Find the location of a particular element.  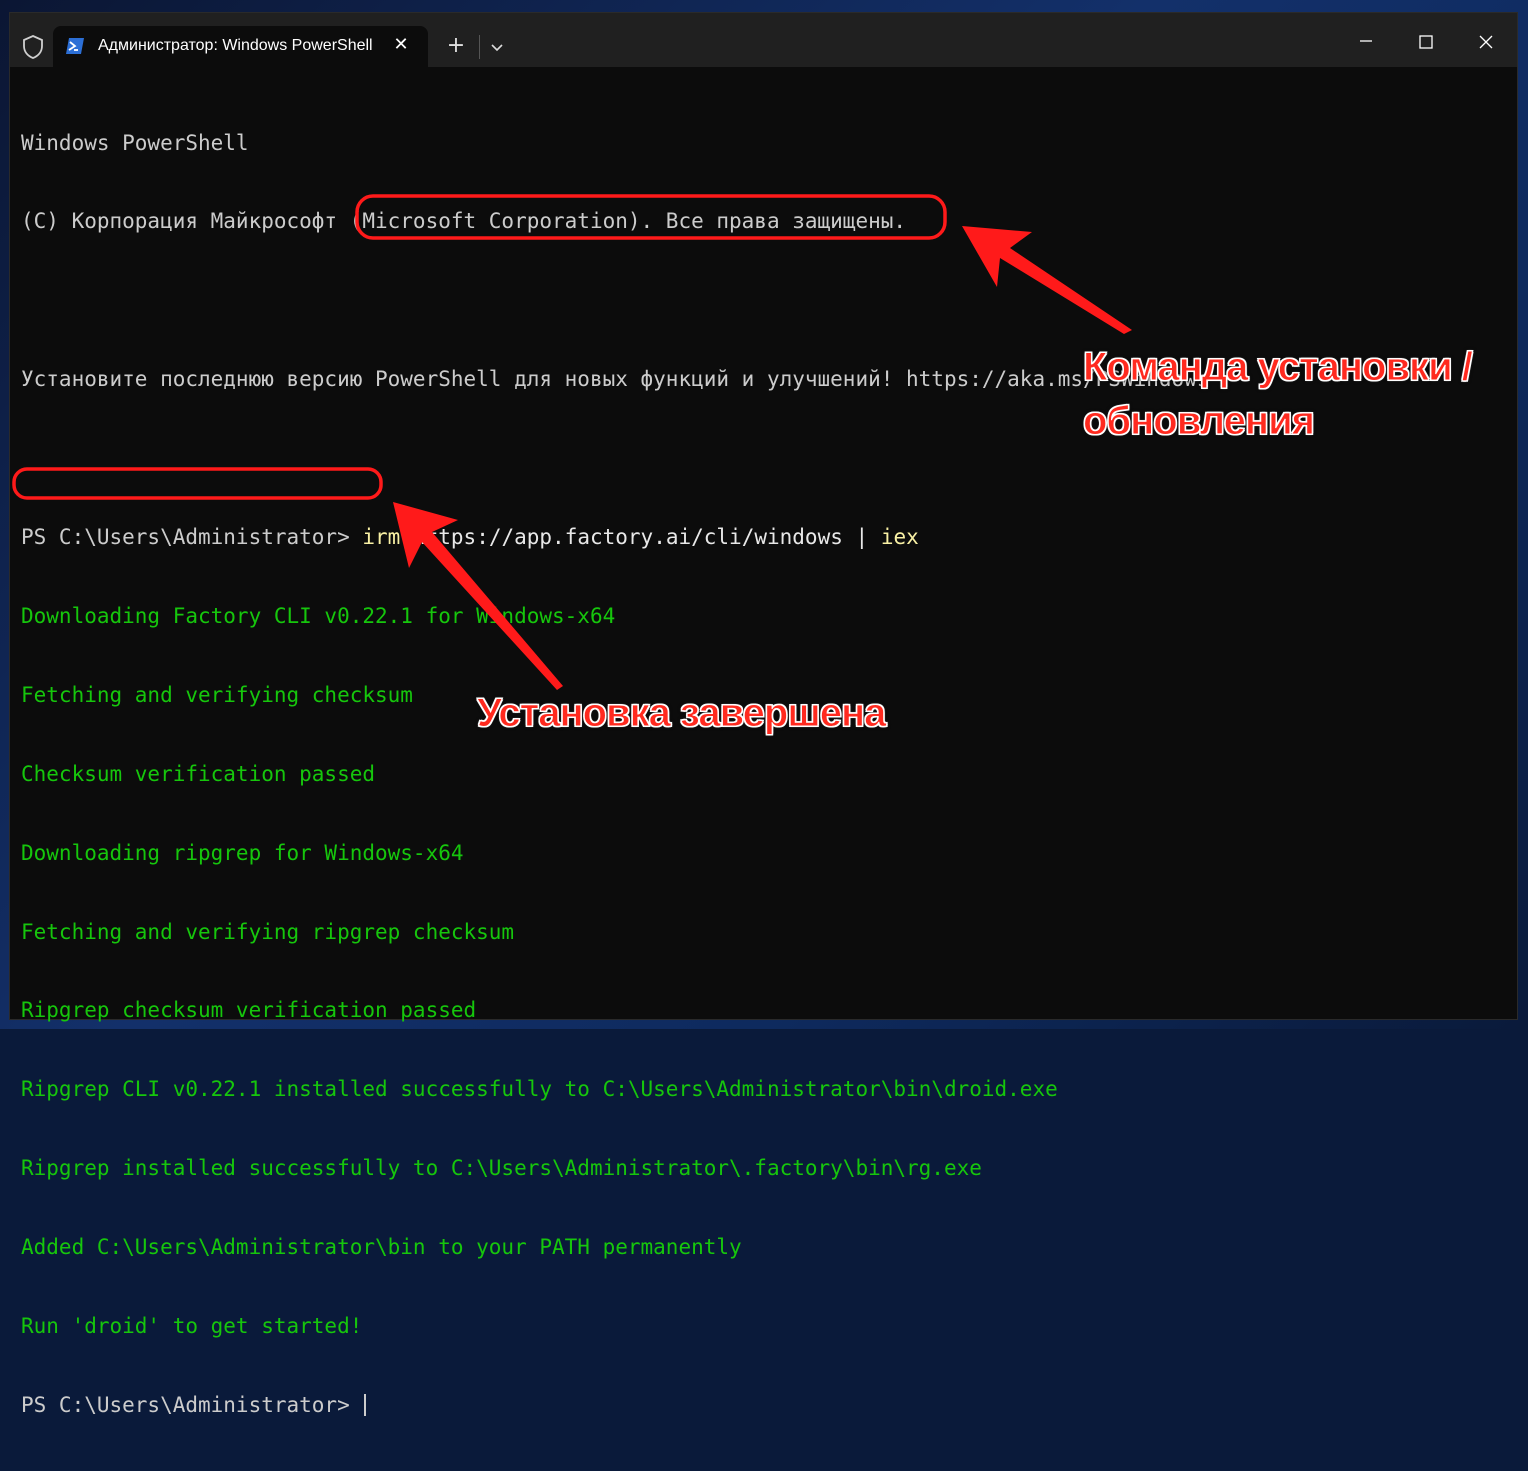

maximize-icon is located at coordinates (1426, 42).